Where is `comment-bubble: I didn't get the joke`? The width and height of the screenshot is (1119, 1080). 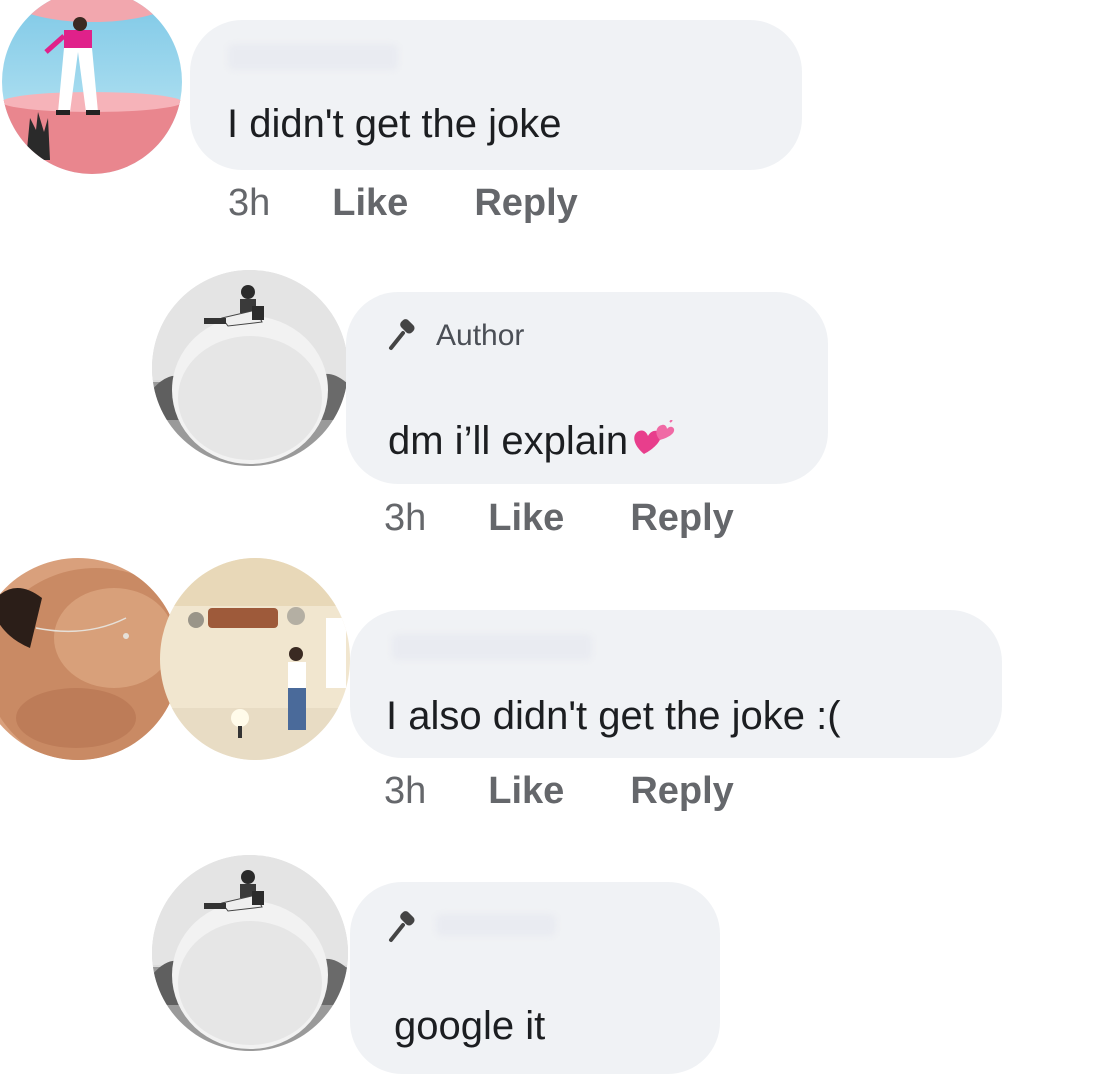
comment-bubble: I didn't get the joke is located at coordinates (496, 95).